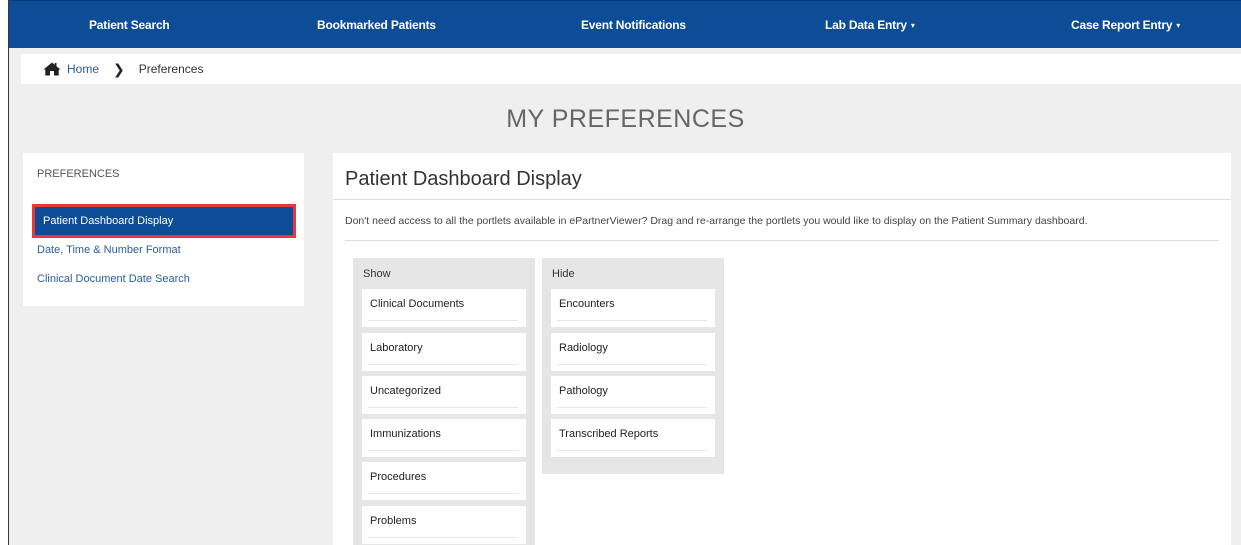 This screenshot has height=545, width=1241. What do you see at coordinates (171, 69) in the screenshot?
I see `breadcrumb-current: Preferences` at bounding box center [171, 69].